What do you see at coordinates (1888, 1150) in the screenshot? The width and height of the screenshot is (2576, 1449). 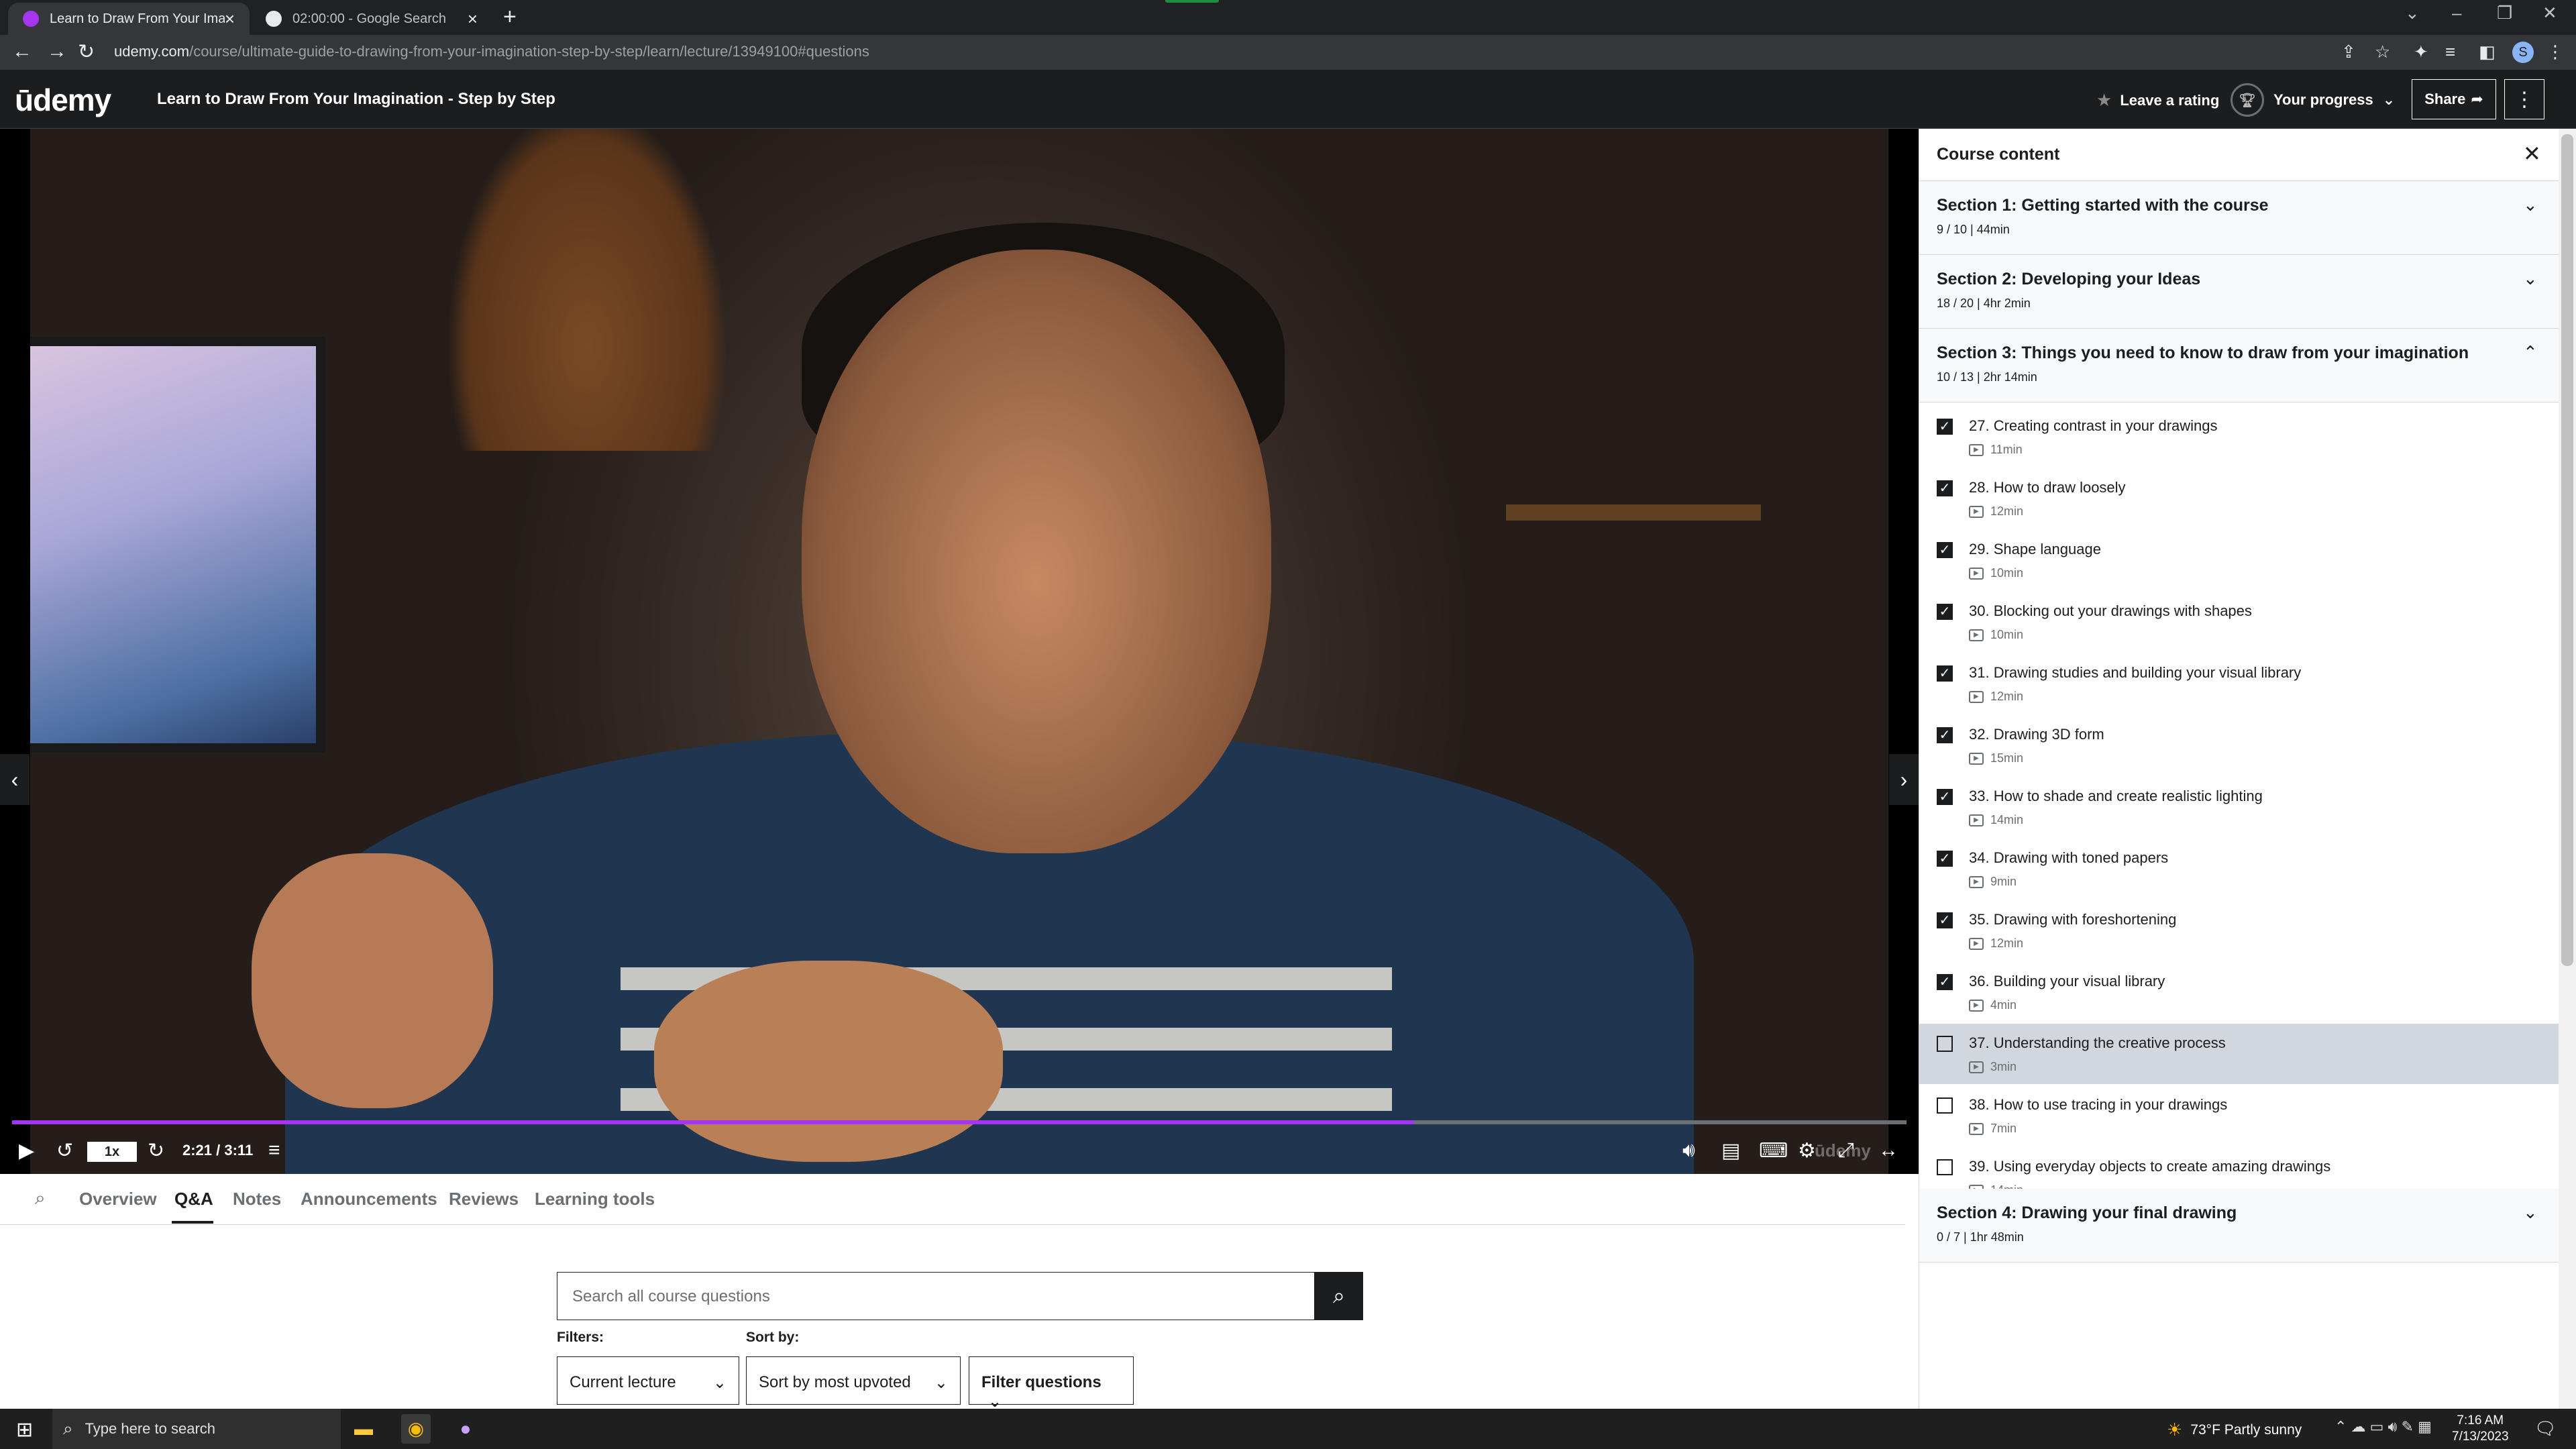 I see `expand-view-icon: ↔` at bounding box center [1888, 1150].